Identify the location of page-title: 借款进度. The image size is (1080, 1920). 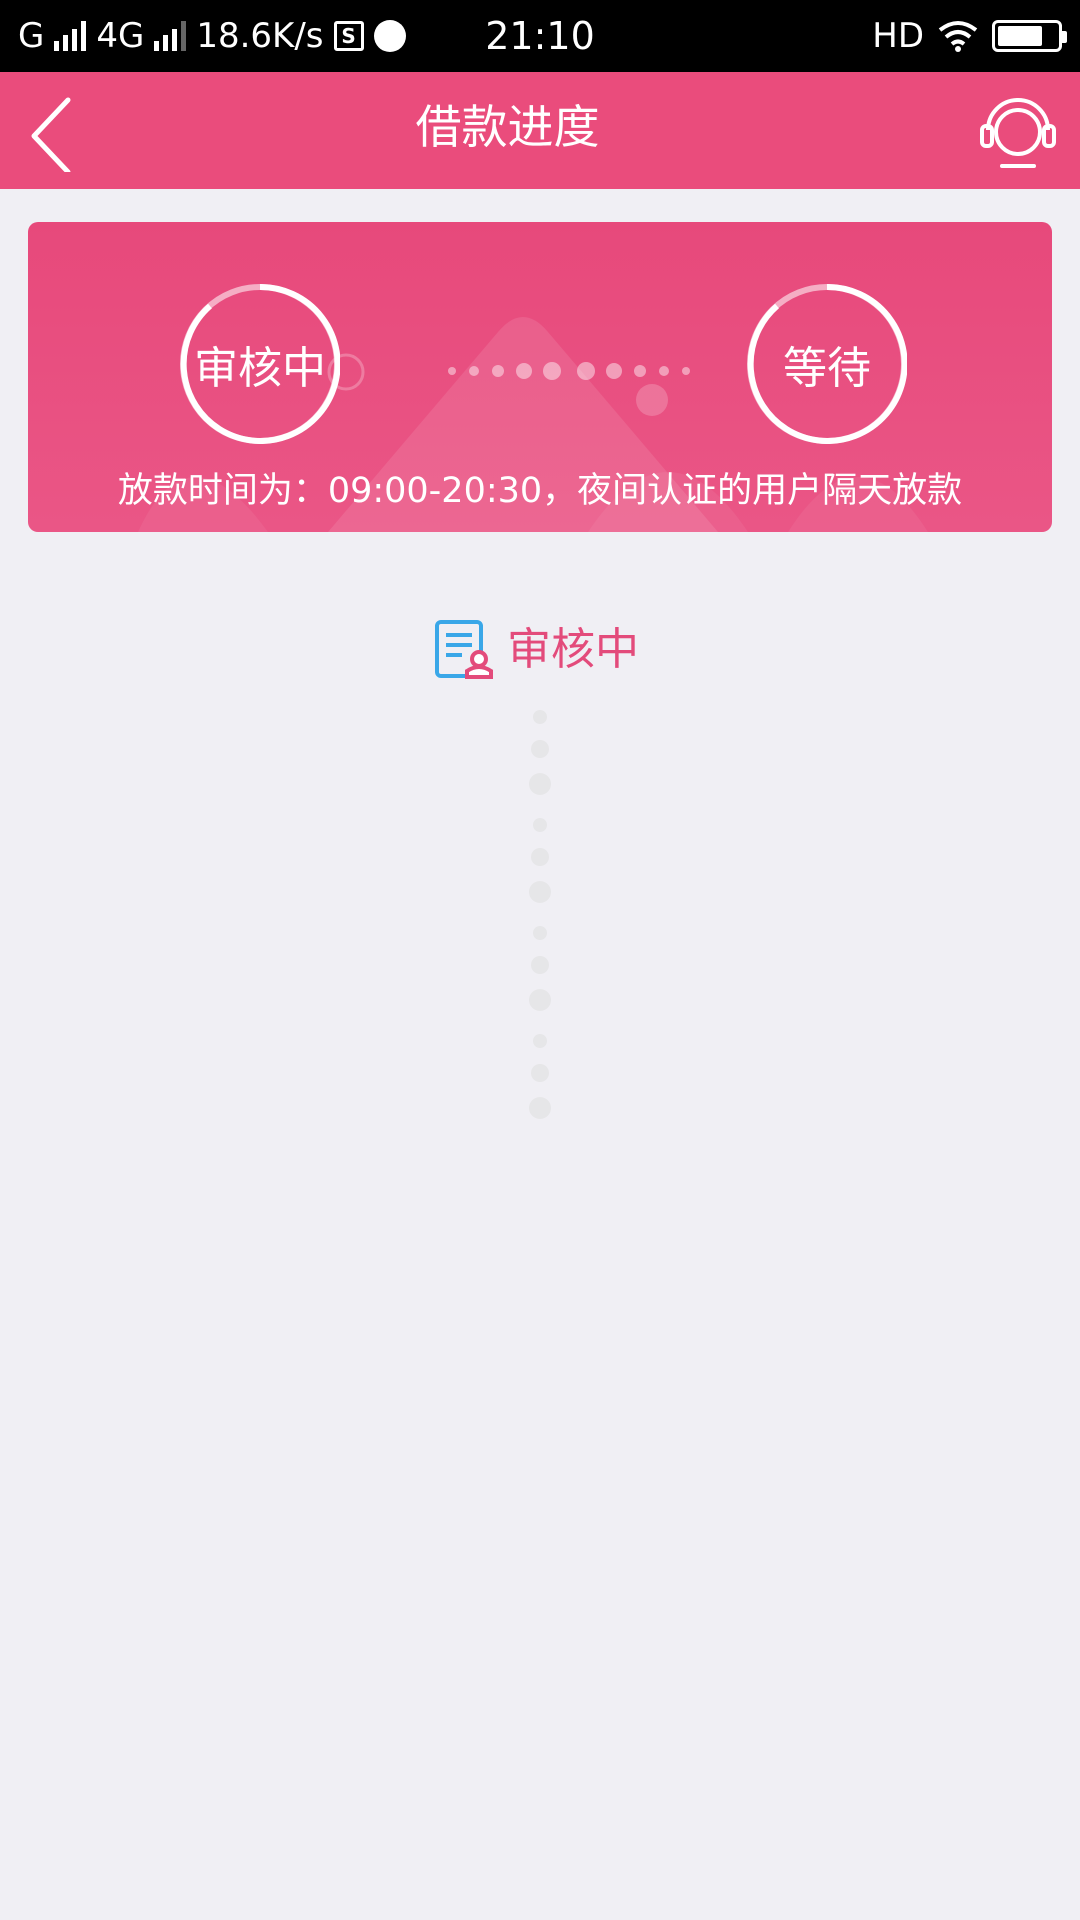
(507, 127).